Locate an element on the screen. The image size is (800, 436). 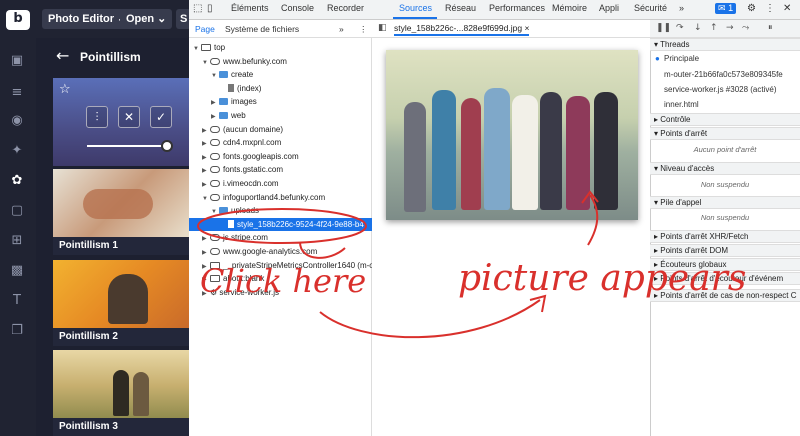
thread-item: service-worker.js #3028 (activé) is located at coordinates (725, 89).